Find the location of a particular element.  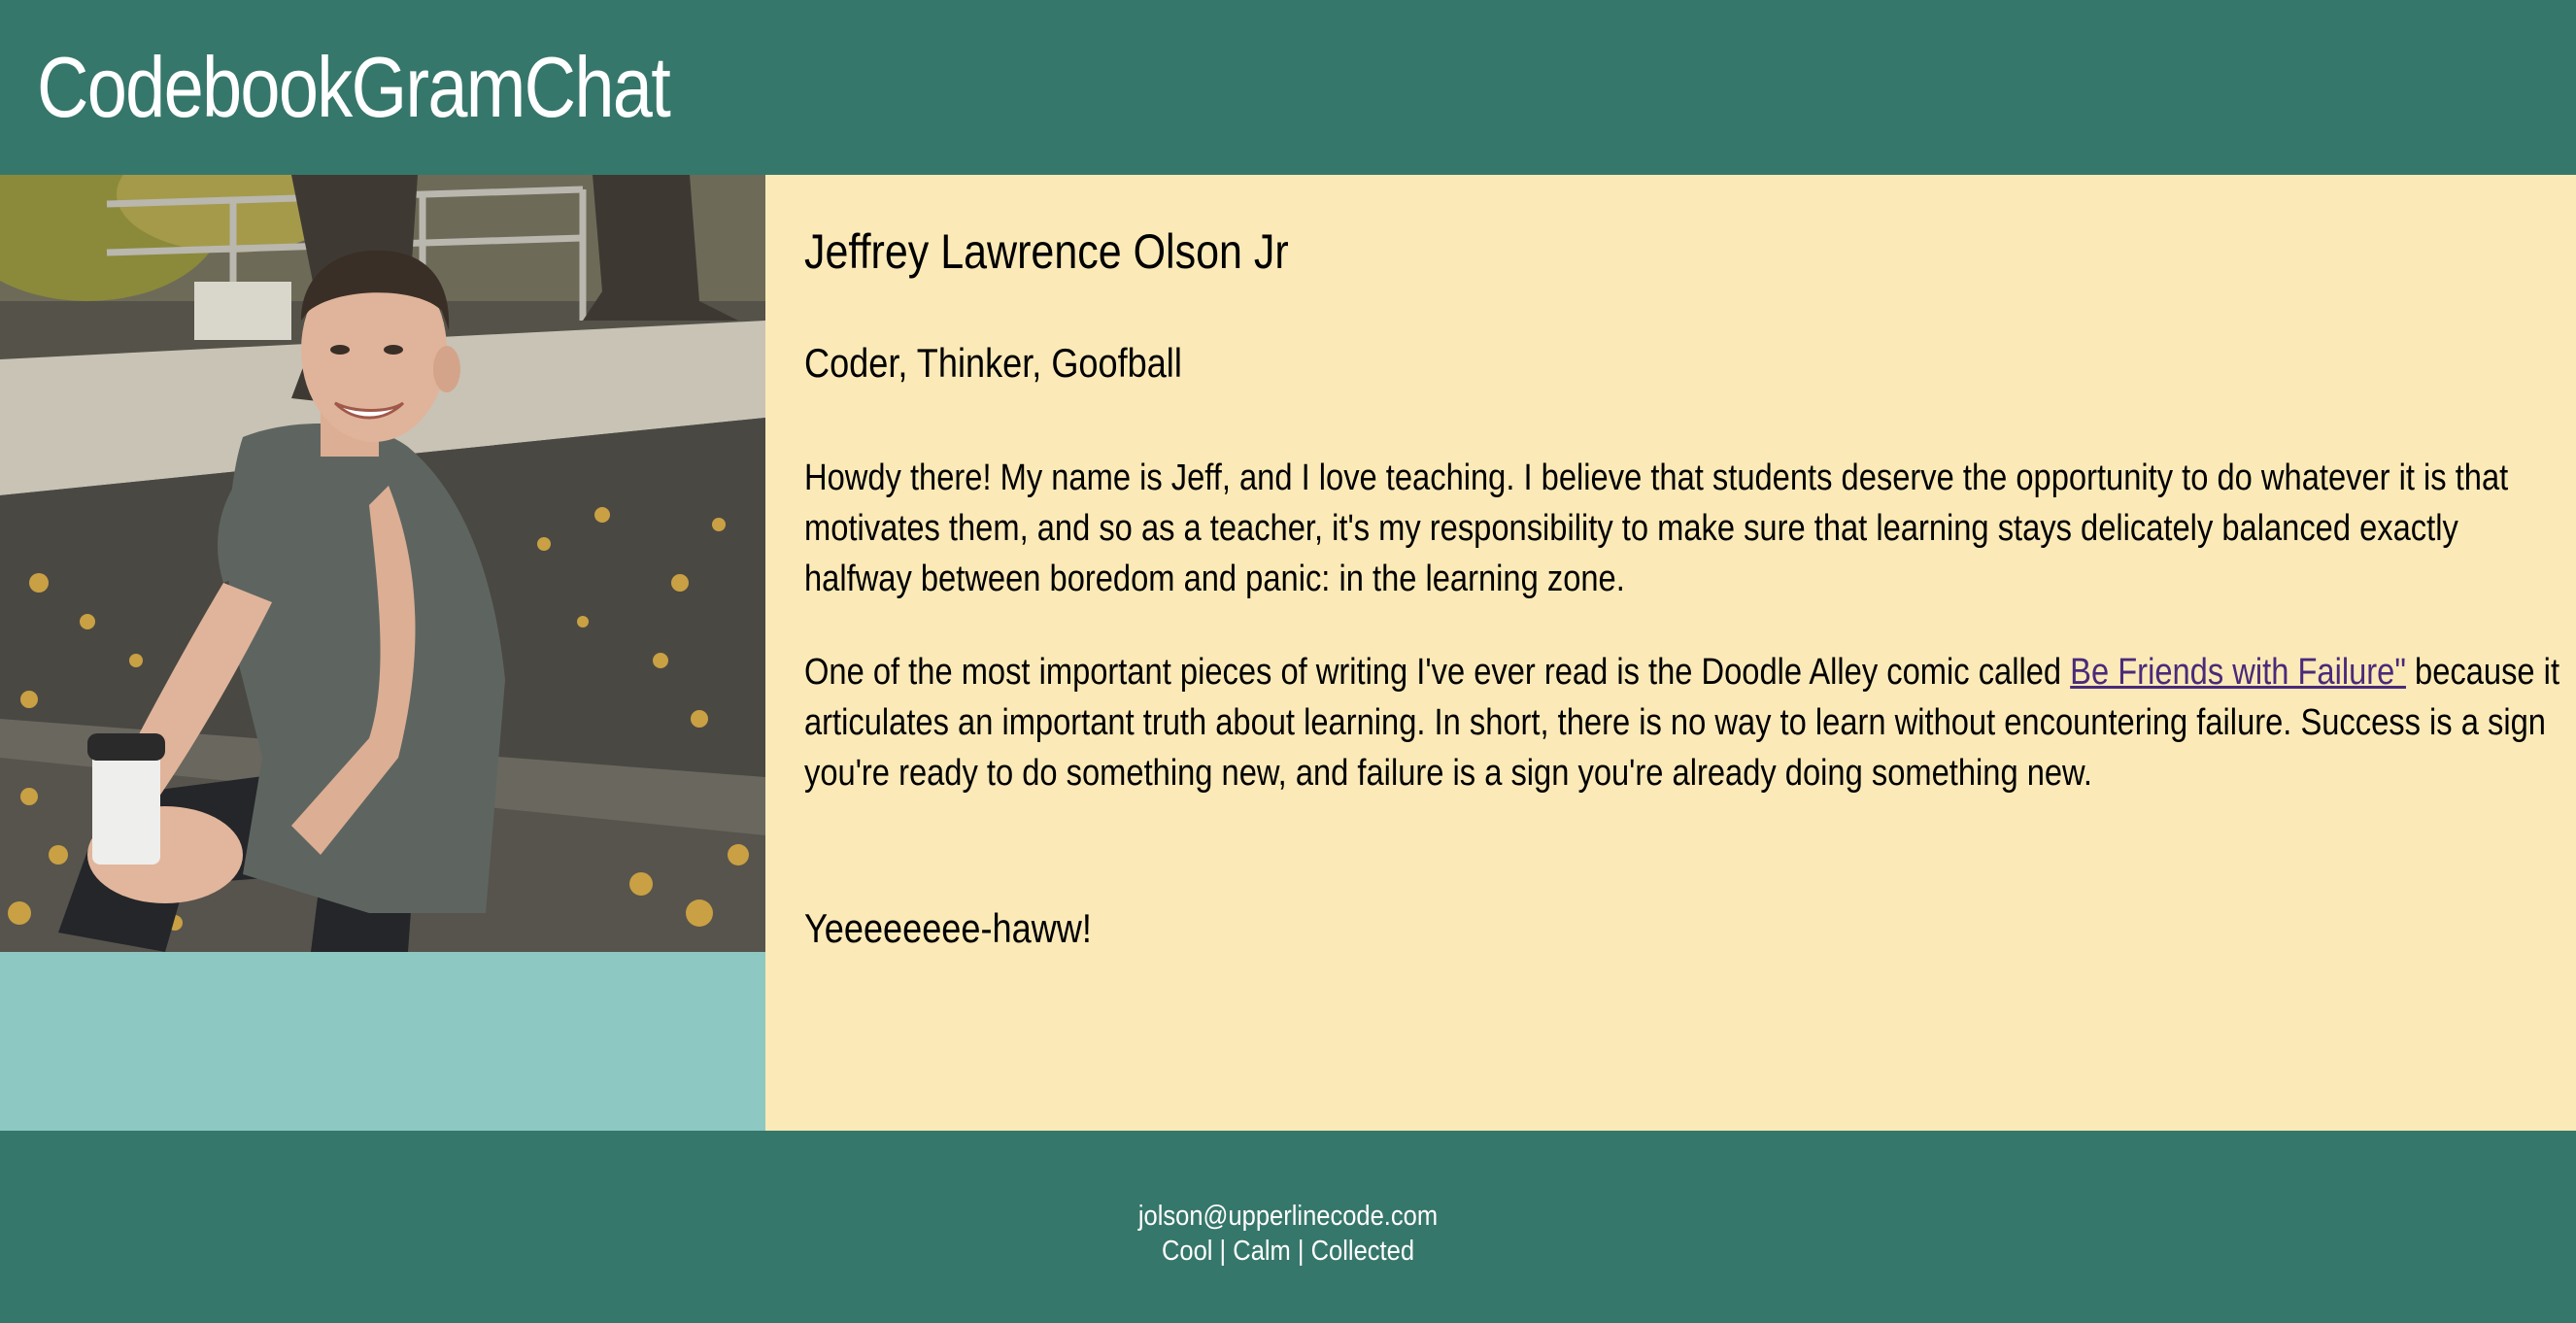

profile-name: Jeffrey Lawrence Olson Jr is located at coordinates (1046, 251).